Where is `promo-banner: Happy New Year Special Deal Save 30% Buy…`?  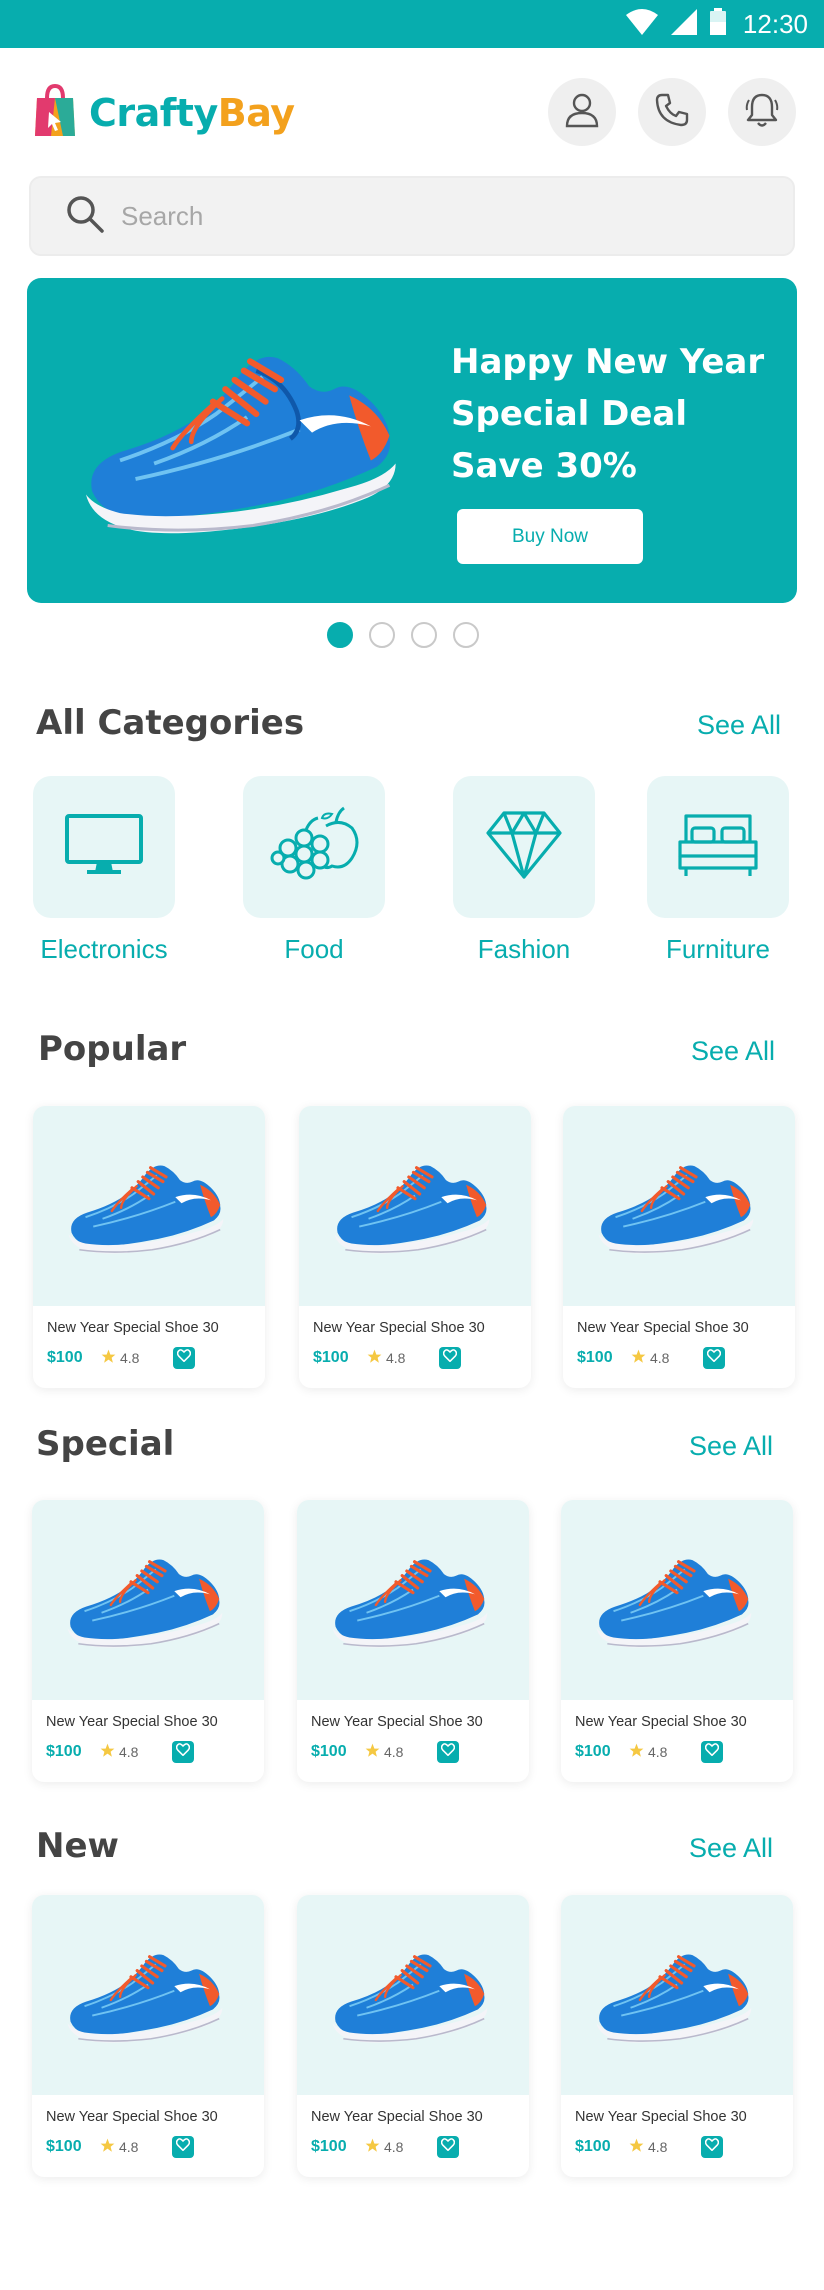
promo-banner: Happy New Year Special Deal Save 30% Buy… is located at coordinates (412, 440).